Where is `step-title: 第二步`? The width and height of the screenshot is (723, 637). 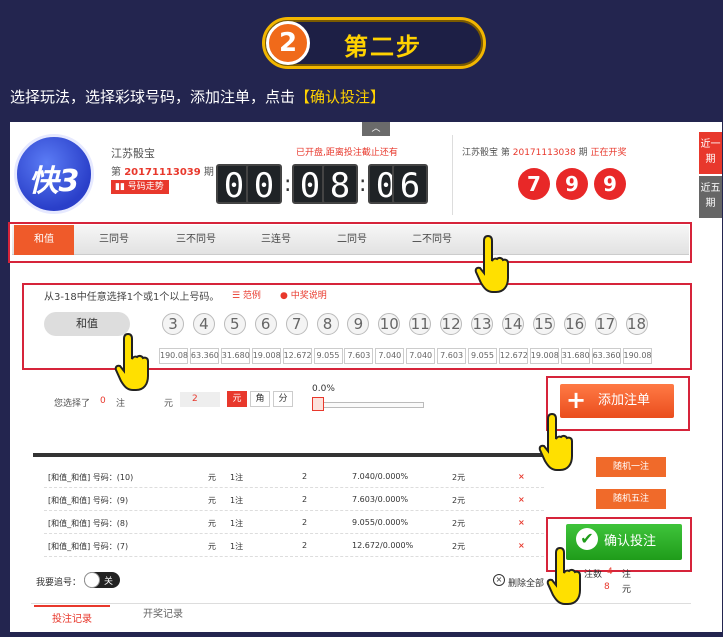 step-title: 第二步 is located at coordinates (383, 47).